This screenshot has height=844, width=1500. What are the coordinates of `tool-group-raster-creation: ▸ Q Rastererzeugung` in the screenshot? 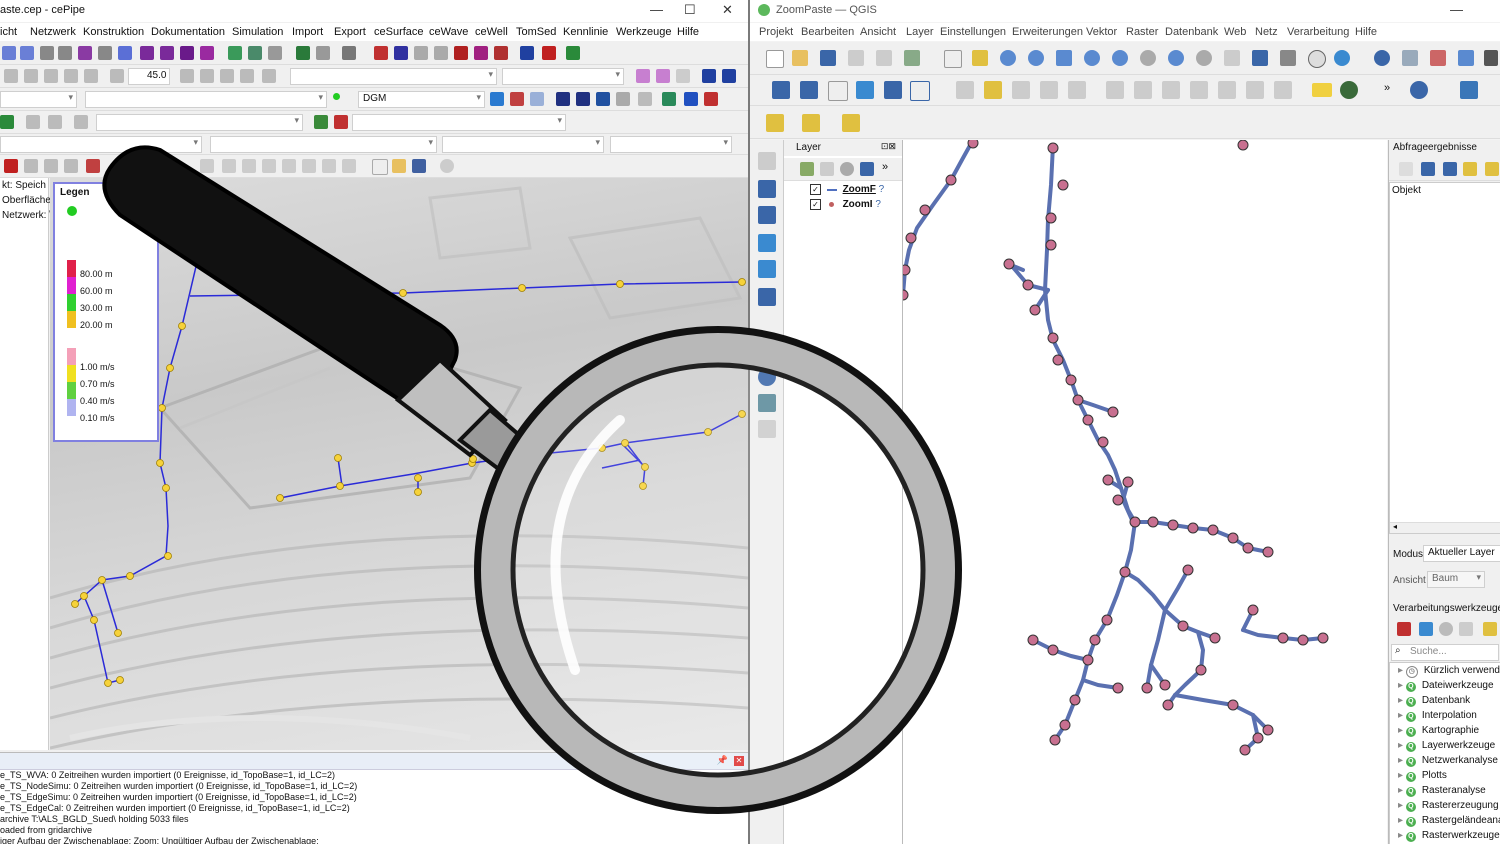 It's located at (1448, 806).